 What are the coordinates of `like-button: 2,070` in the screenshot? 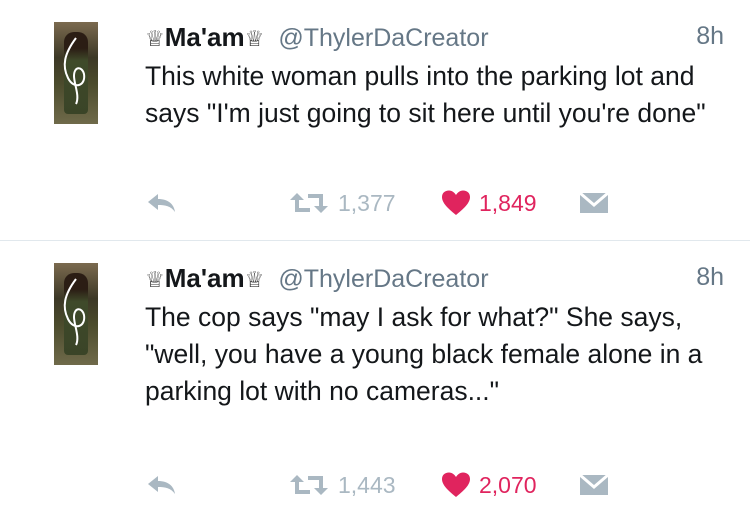 It's located at (489, 485).